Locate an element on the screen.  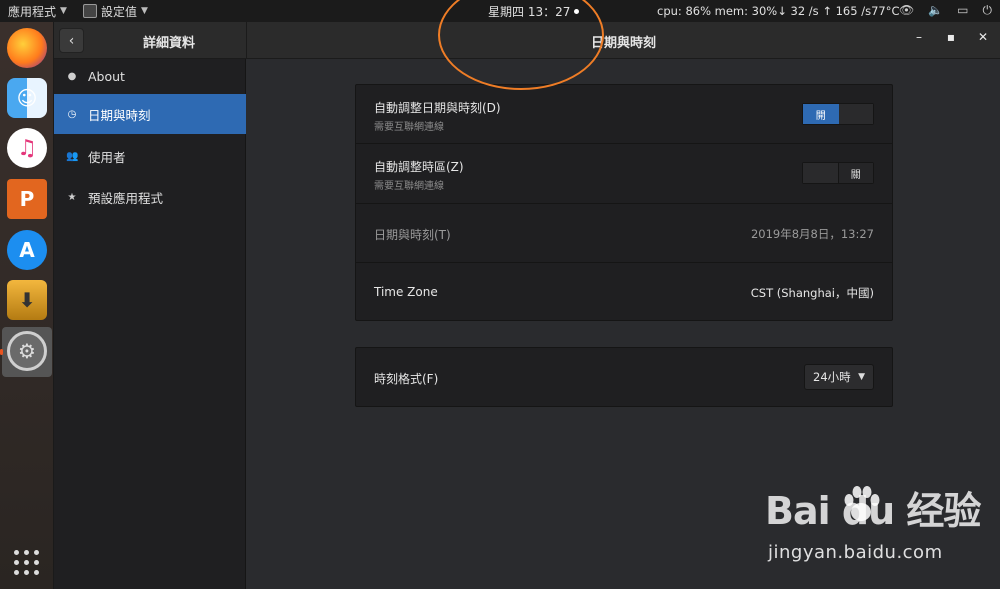
dropdown-value: 24小時 is located at coordinates (832, 377).